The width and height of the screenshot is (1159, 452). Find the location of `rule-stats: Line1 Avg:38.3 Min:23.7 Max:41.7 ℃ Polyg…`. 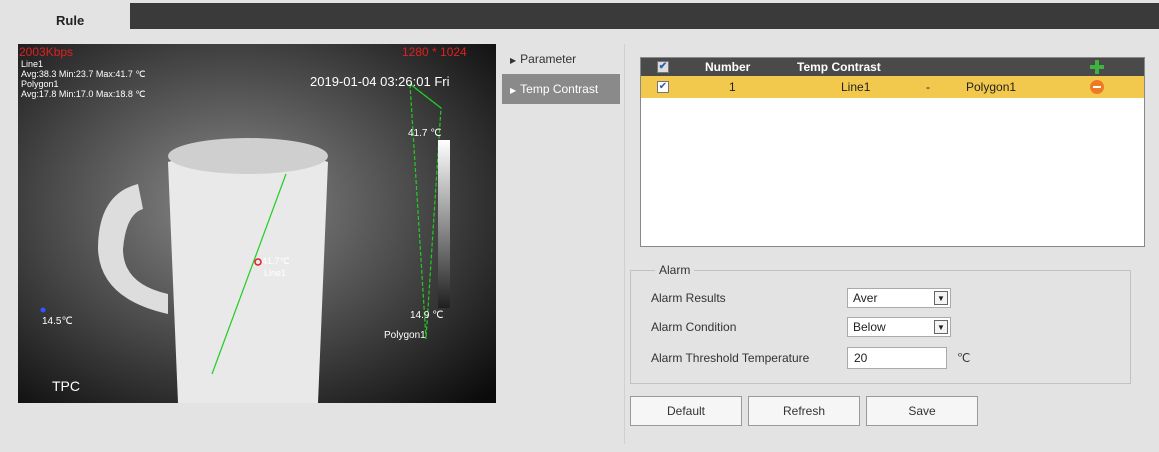

rule-stats: Line1 Avg:38.3 Min:23.7 Max:41.7 ℃ Polyg… is located at coordinates (83, 79).